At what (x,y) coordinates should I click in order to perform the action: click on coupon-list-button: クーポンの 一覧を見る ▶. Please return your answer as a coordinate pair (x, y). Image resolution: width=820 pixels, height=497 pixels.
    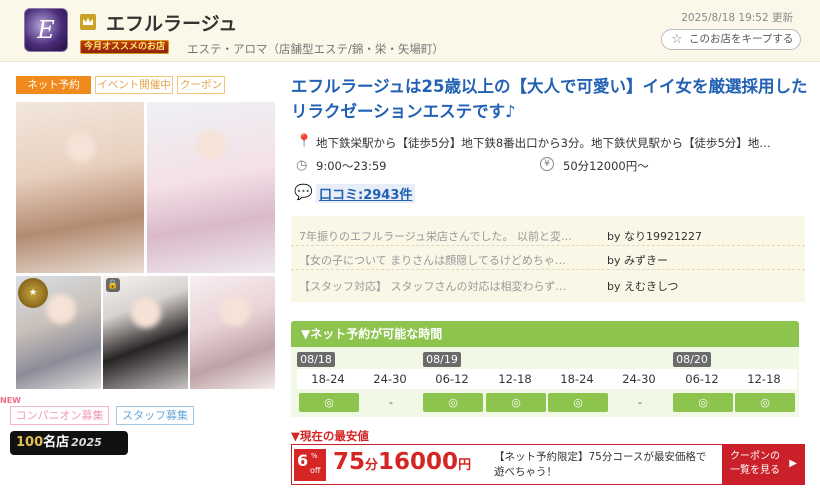
    Looking at the image, I should click on (763, 464).